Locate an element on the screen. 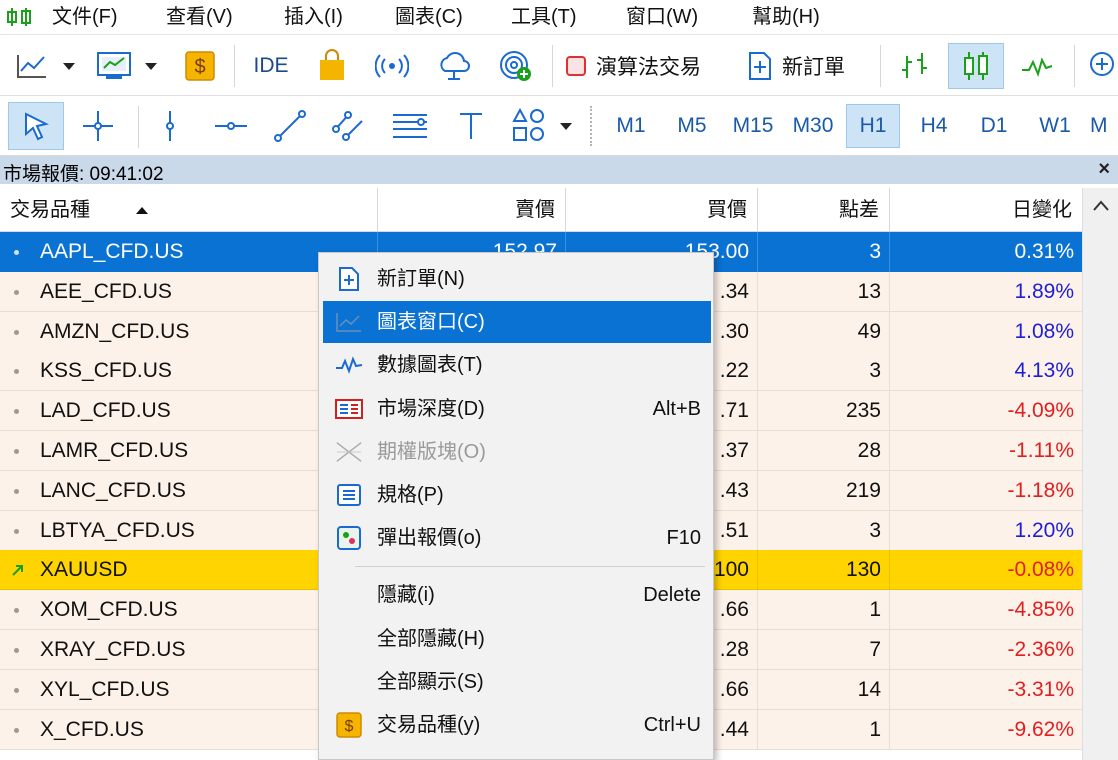  context-menu-item-shortcut: Alt+B is located at coordinates (676, 408).